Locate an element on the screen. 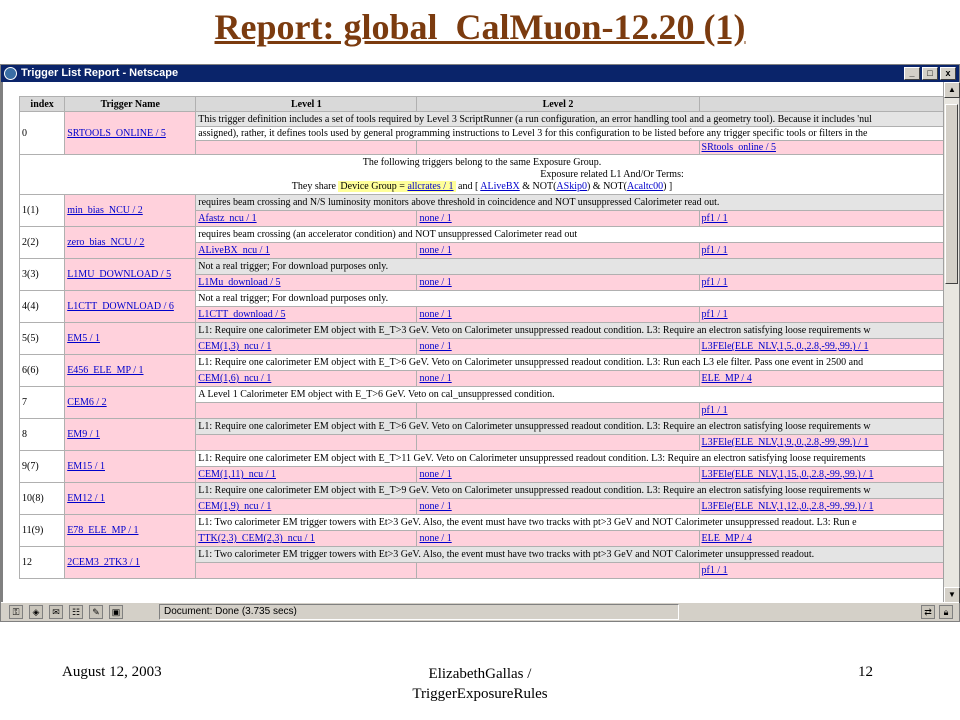  row-index: 12 is located at coordinates (42, 562).